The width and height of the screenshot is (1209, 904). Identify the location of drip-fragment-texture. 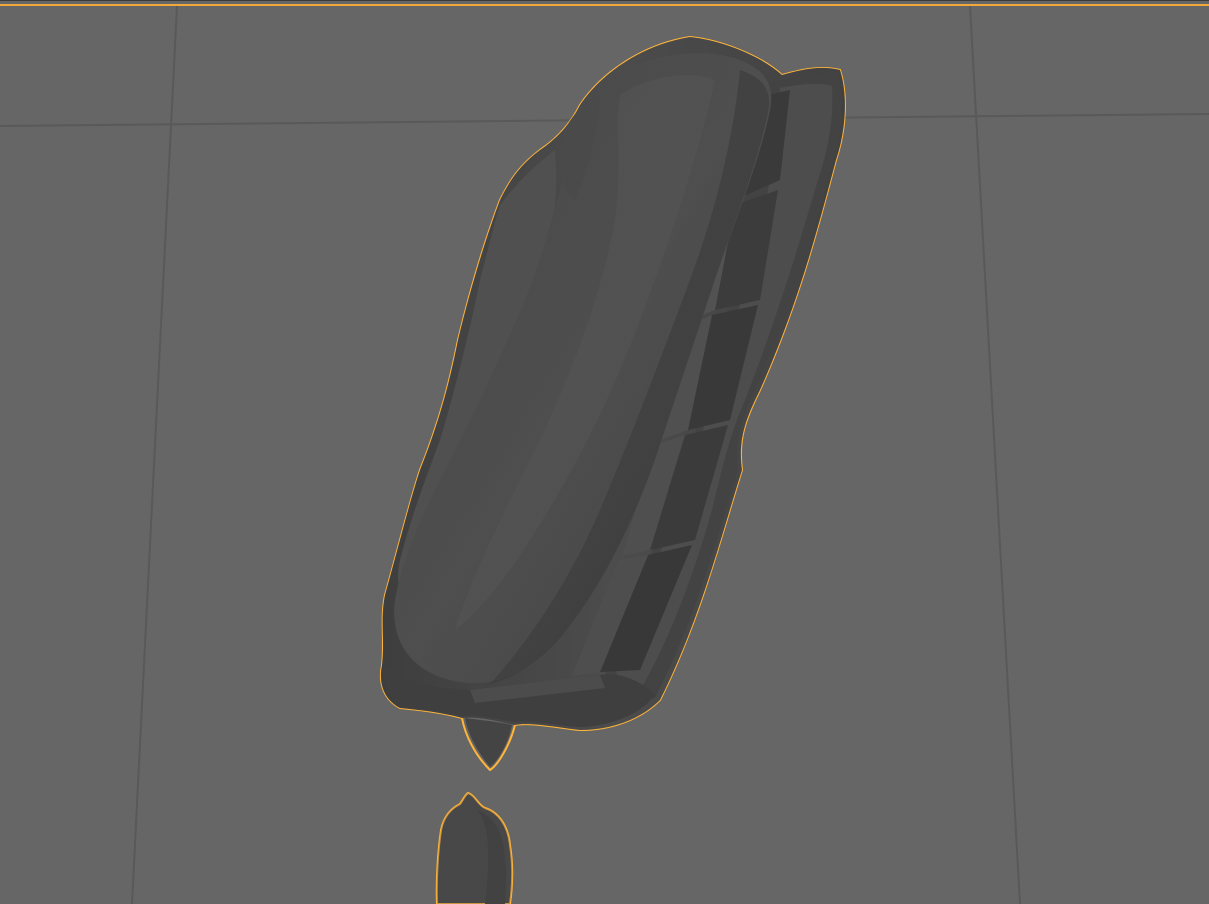
(474, 848).